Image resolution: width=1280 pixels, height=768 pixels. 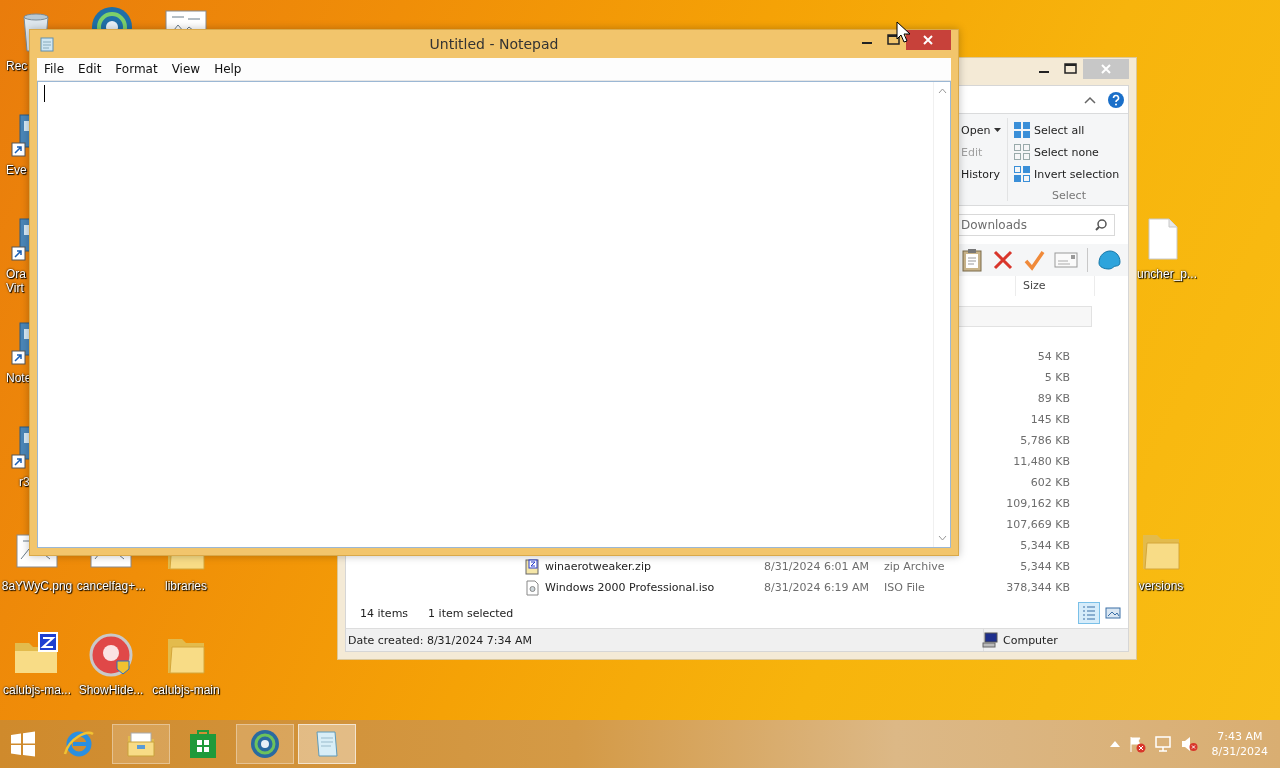 I want to click on search-icon, so click(x=1101, y=225).